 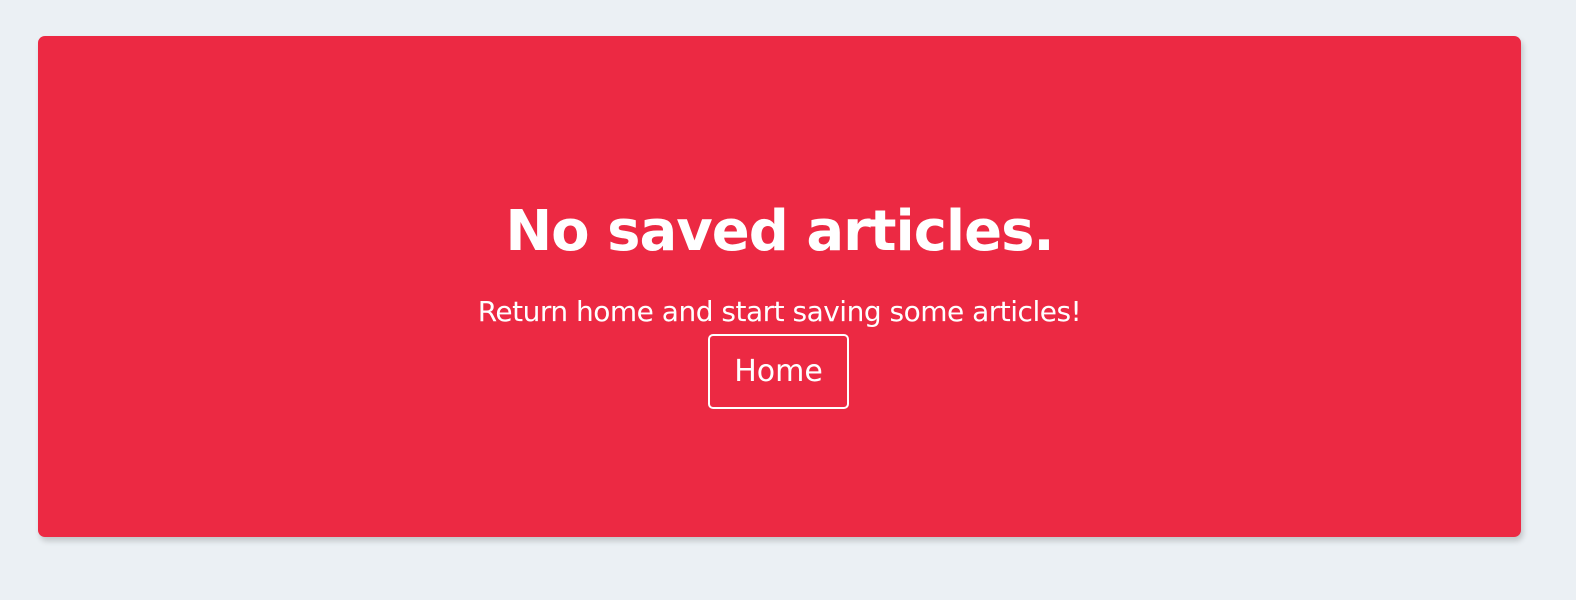 I want to click on empty-state-title: No saved articles., so click(x=779, y=231).